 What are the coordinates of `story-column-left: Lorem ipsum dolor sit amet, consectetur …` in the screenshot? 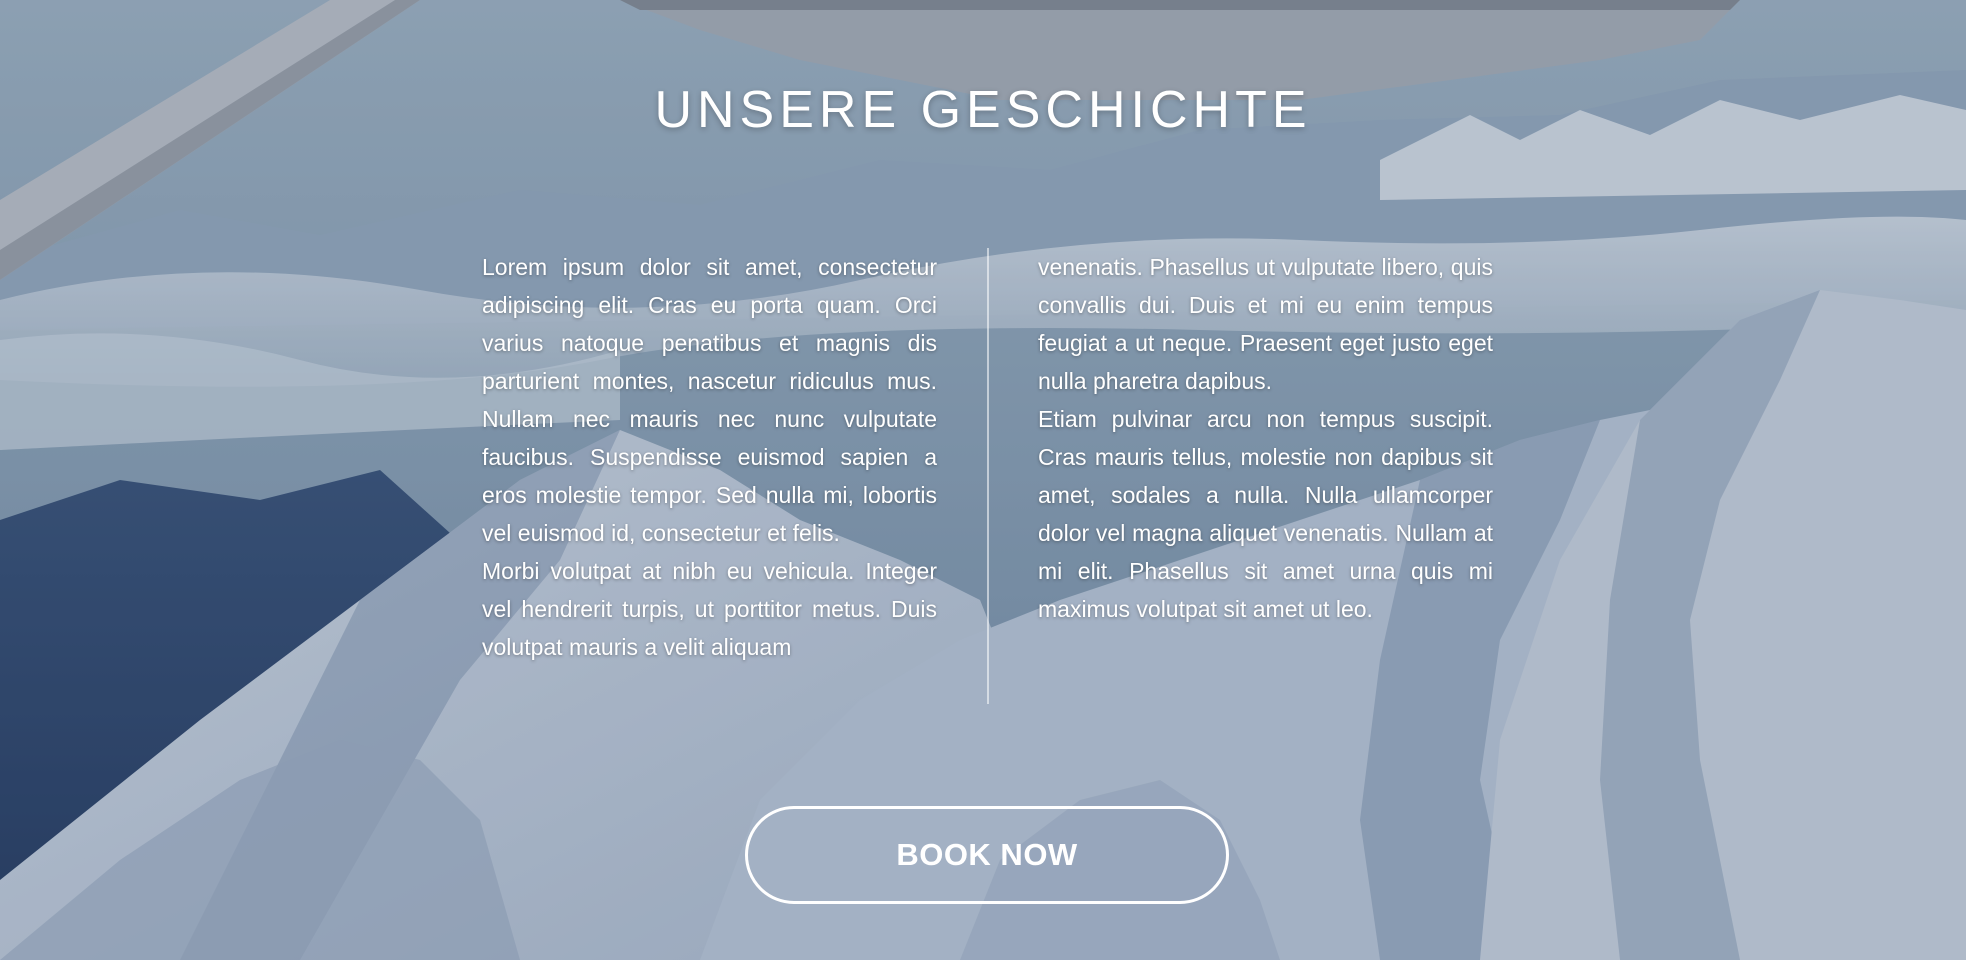 It's located at (709, 457).